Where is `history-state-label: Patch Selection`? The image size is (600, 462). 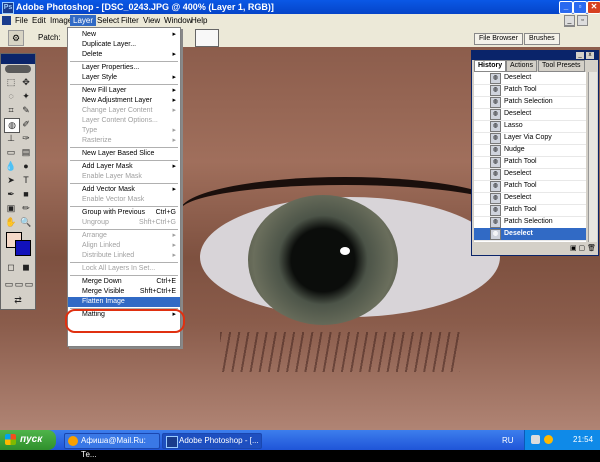
history-state-label: Patch Selection is located at coordinates (528, 221).